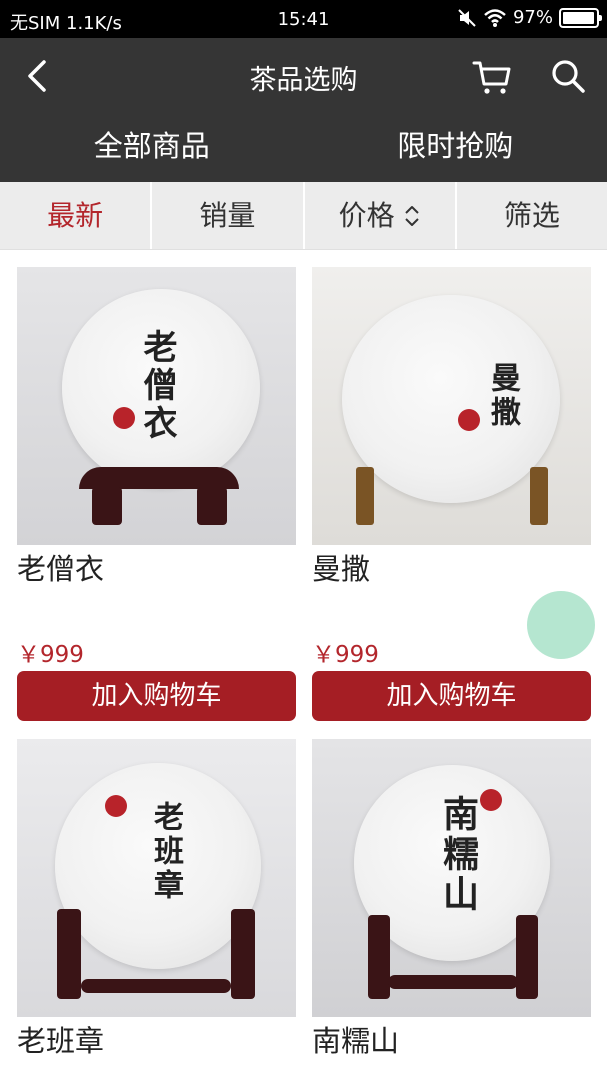 The height and width of the screenshot is (1080, 607). I want to click on product-image: 老班章, so click(156, 878).